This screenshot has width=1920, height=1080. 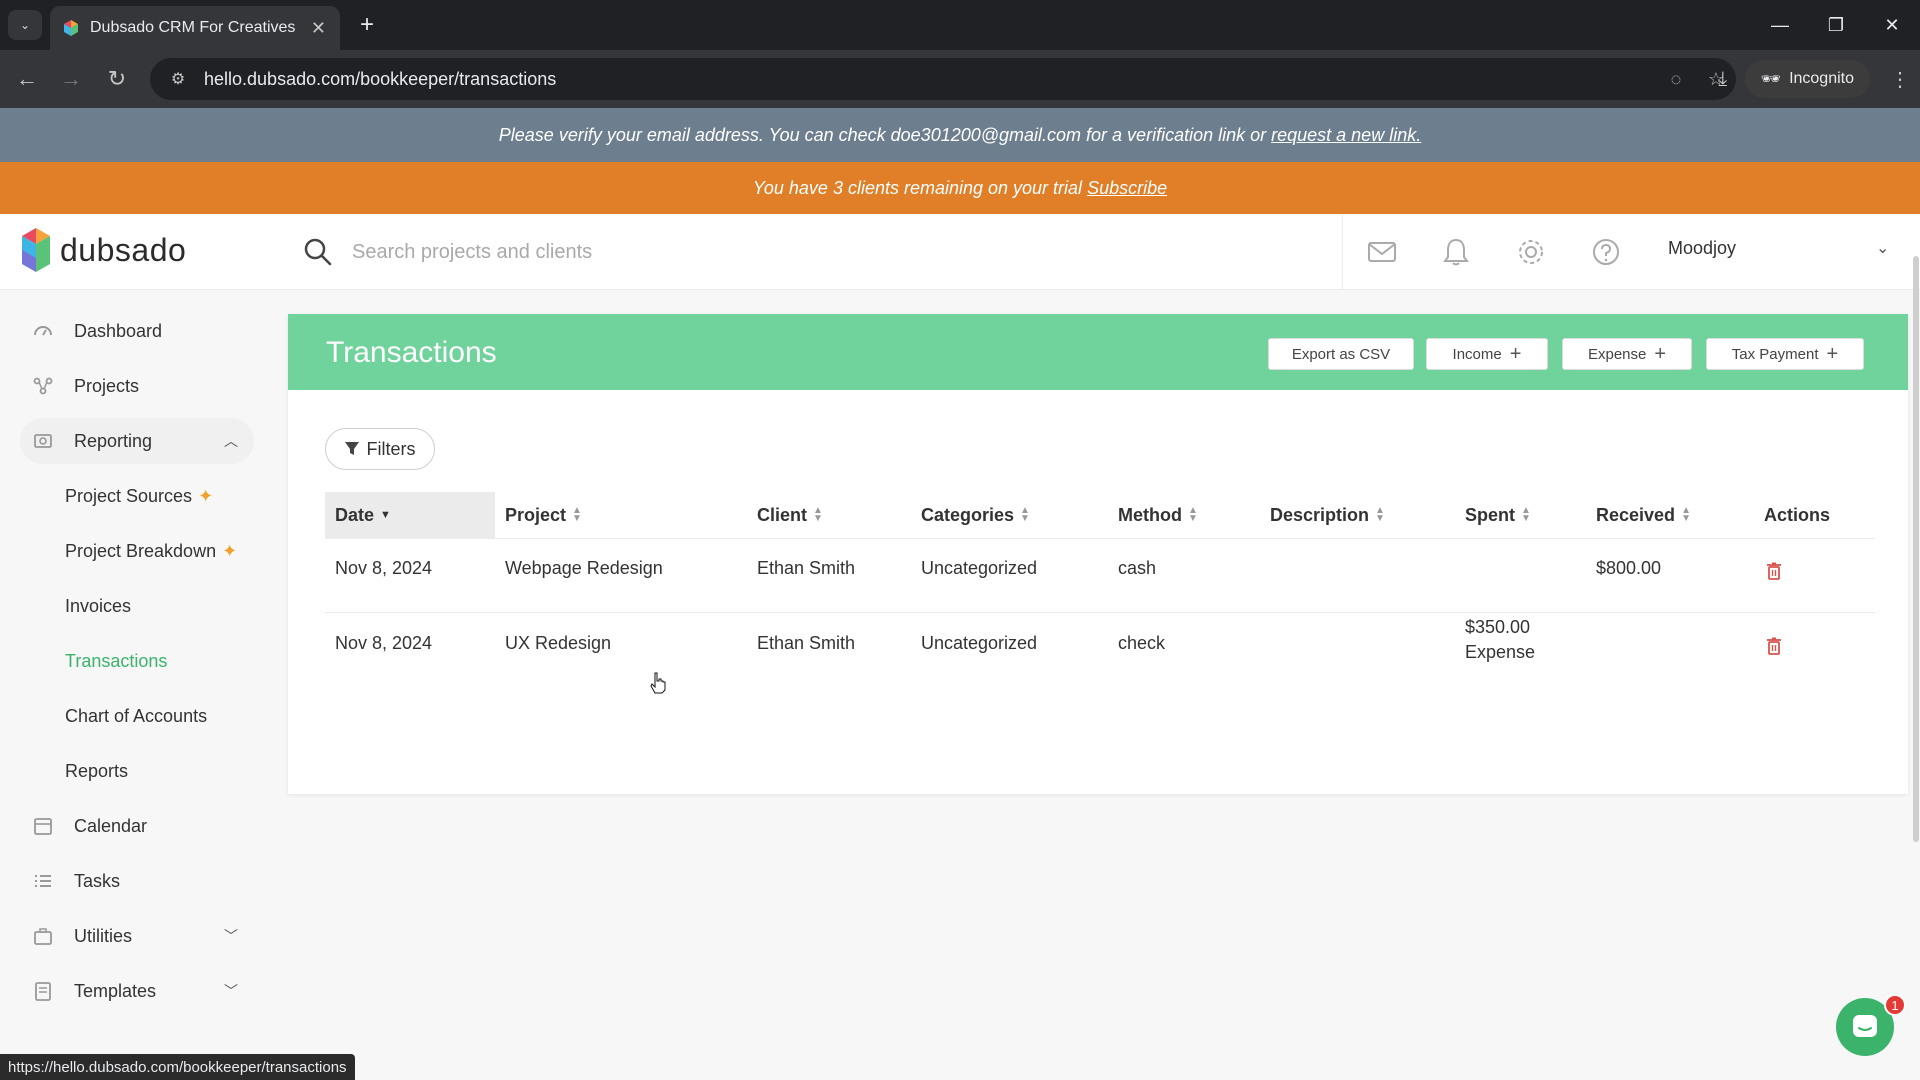 I want to click on filter-icon, so click(x=351, y=448).